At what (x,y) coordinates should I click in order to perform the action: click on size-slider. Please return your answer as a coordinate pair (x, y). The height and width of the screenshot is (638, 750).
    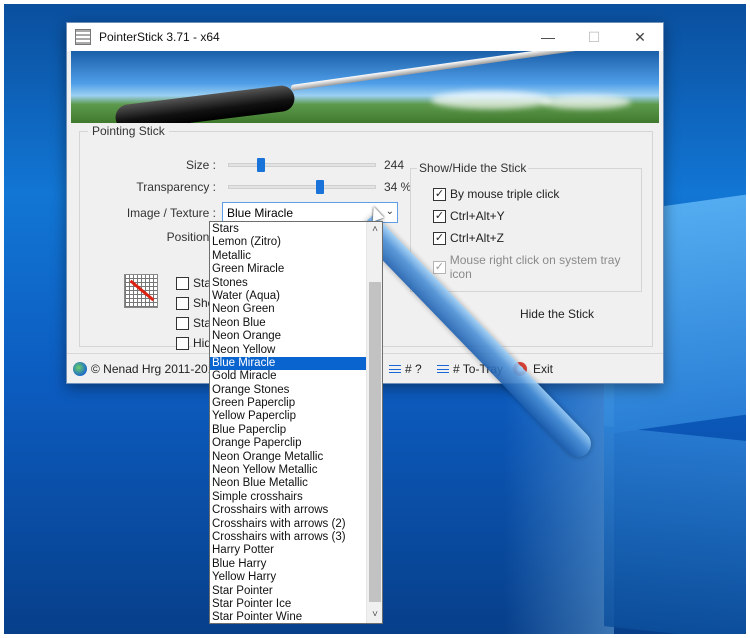
    Looking at the image, I should click on (302, 165).